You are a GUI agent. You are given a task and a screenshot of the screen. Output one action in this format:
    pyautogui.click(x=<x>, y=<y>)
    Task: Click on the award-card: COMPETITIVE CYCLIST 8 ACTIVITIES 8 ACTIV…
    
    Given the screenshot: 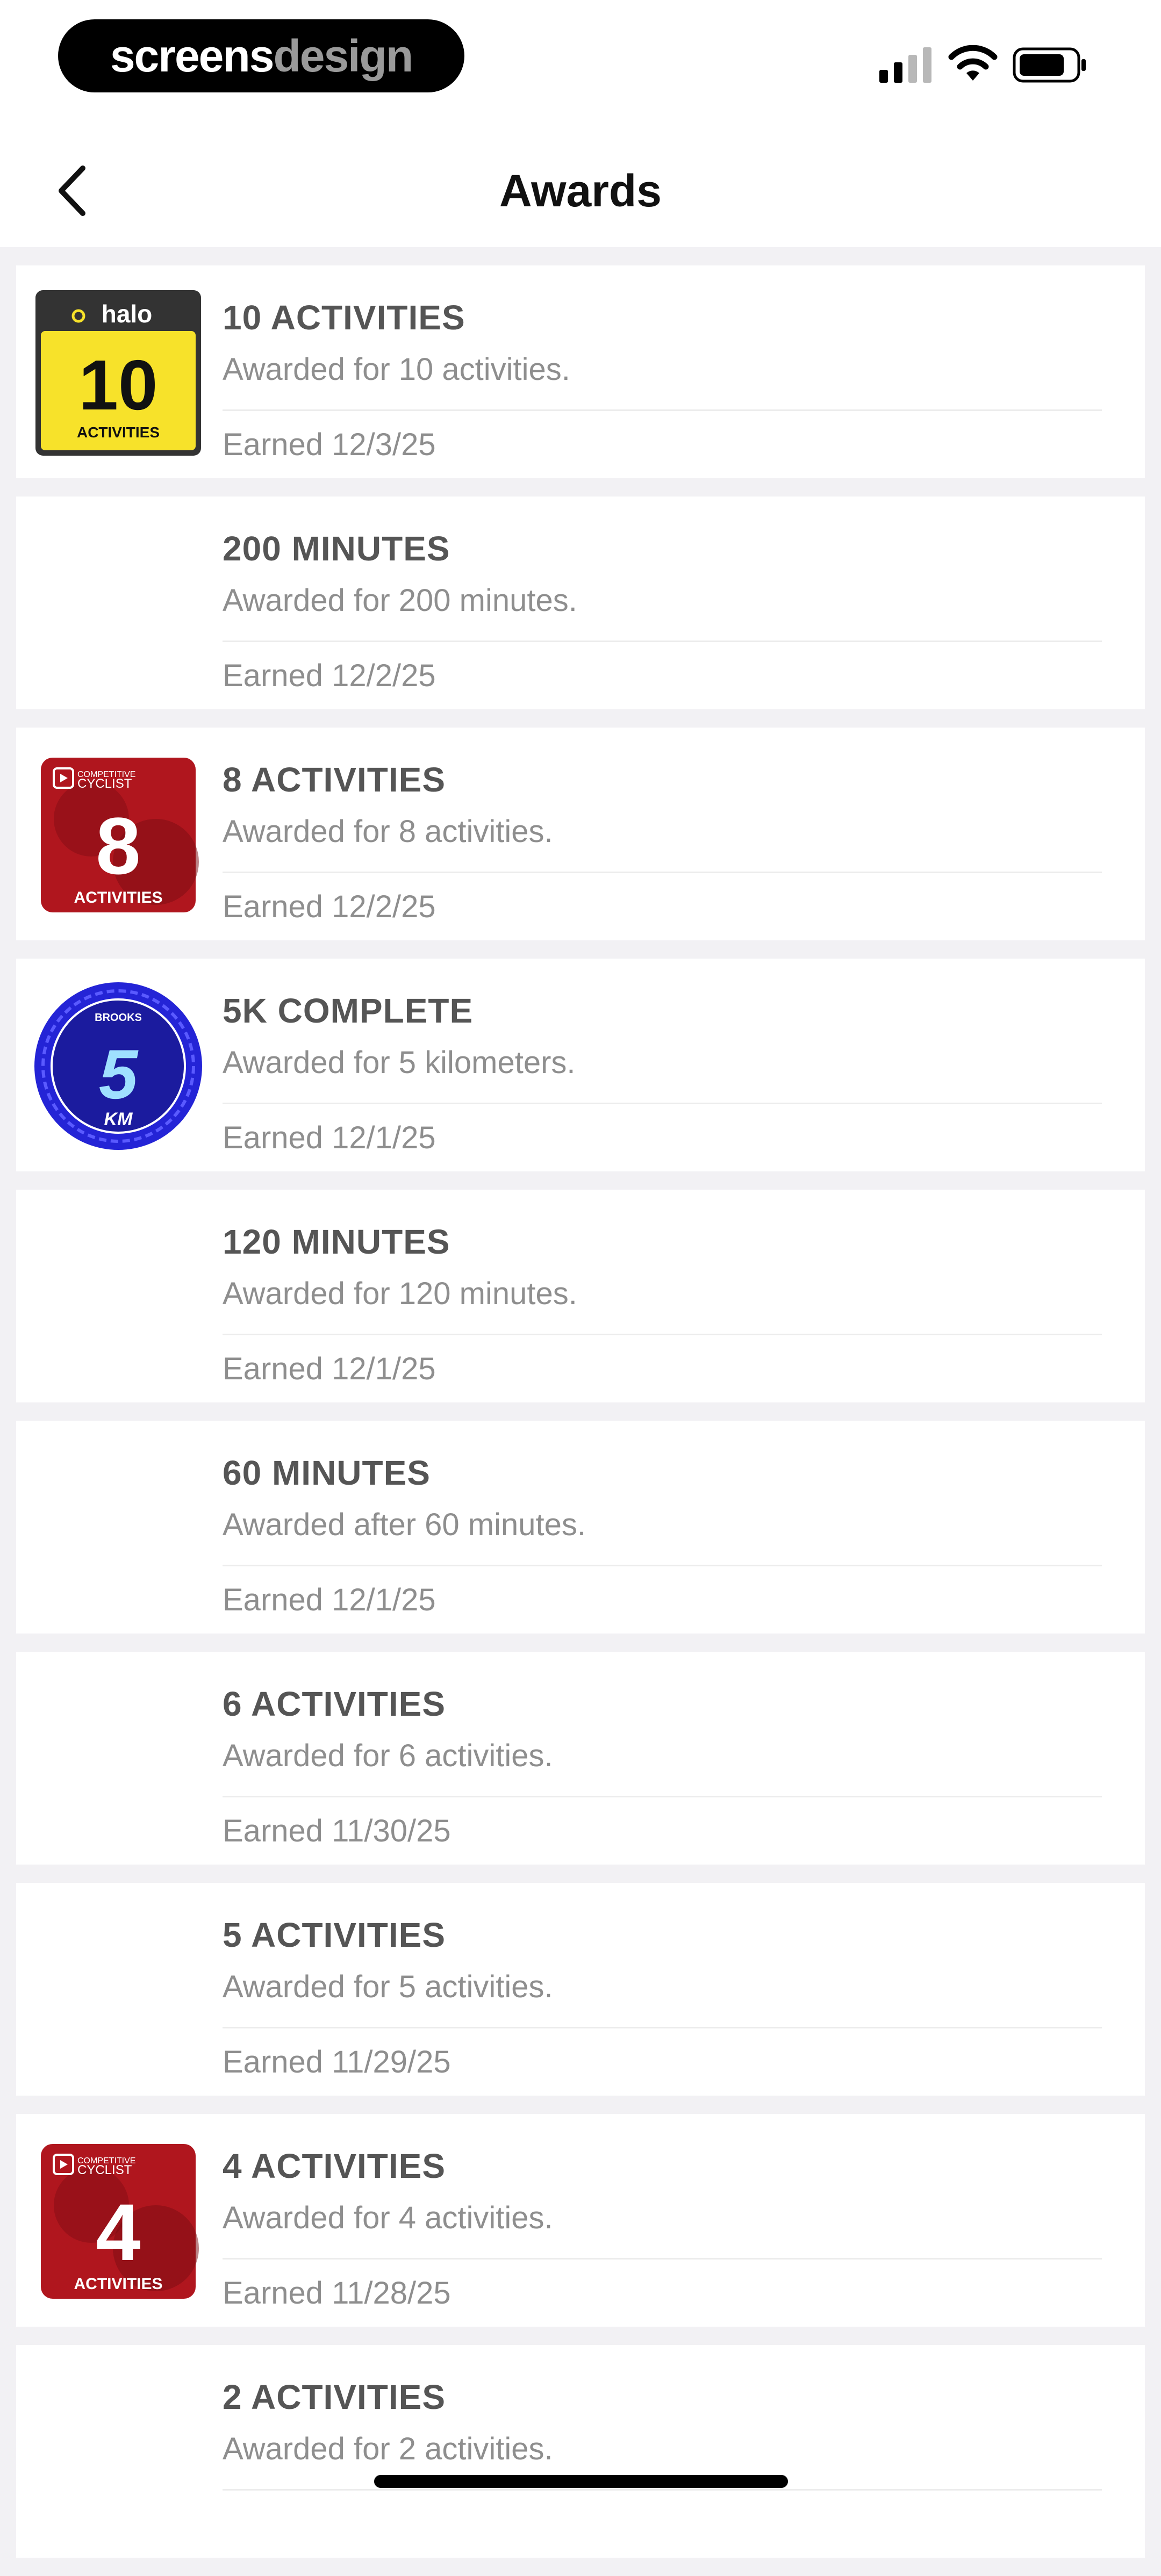 What is the action you would take?
    pyautogui.click(x=580, y=834)
    